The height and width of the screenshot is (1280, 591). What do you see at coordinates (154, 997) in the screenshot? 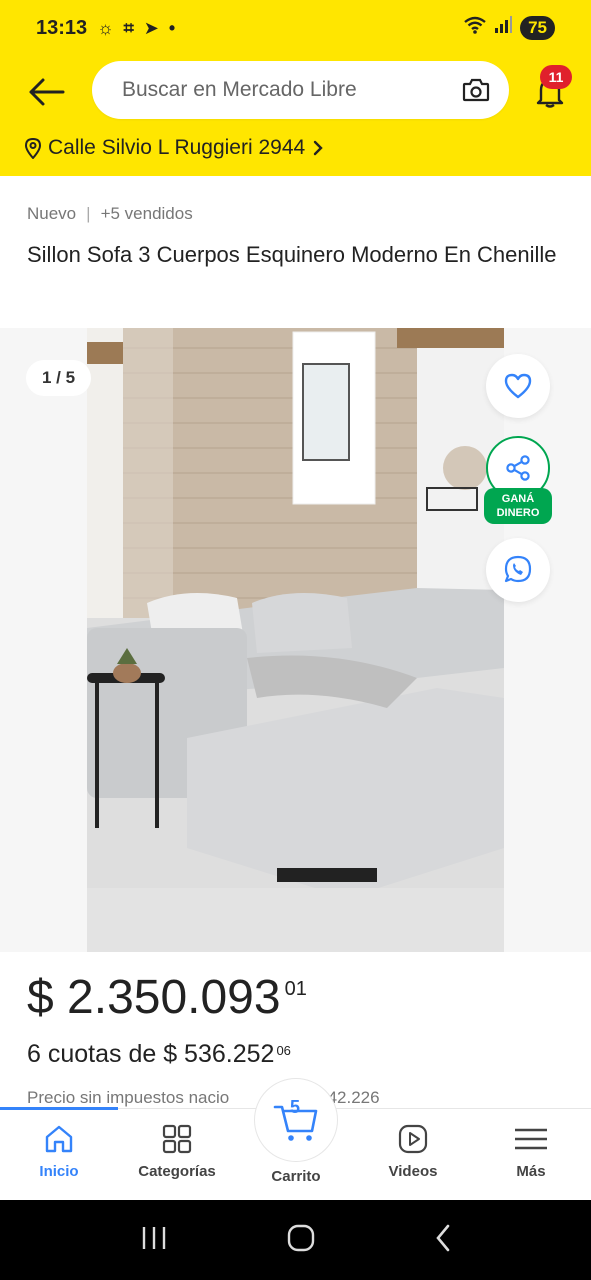
I see `price-main: $ 2.350.093` at bounding box center [154, 997].